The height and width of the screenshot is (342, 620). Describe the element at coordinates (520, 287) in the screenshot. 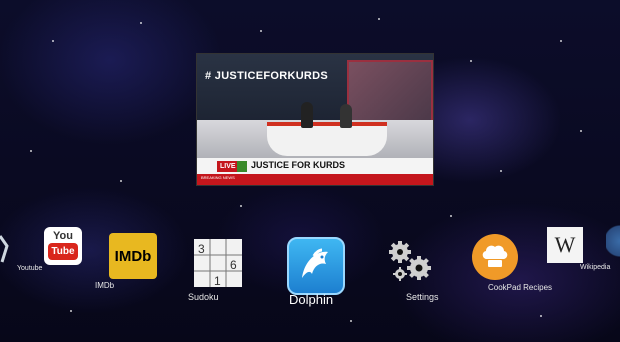

I see `app-label-cookpad: CookPad Recipes` at that location.